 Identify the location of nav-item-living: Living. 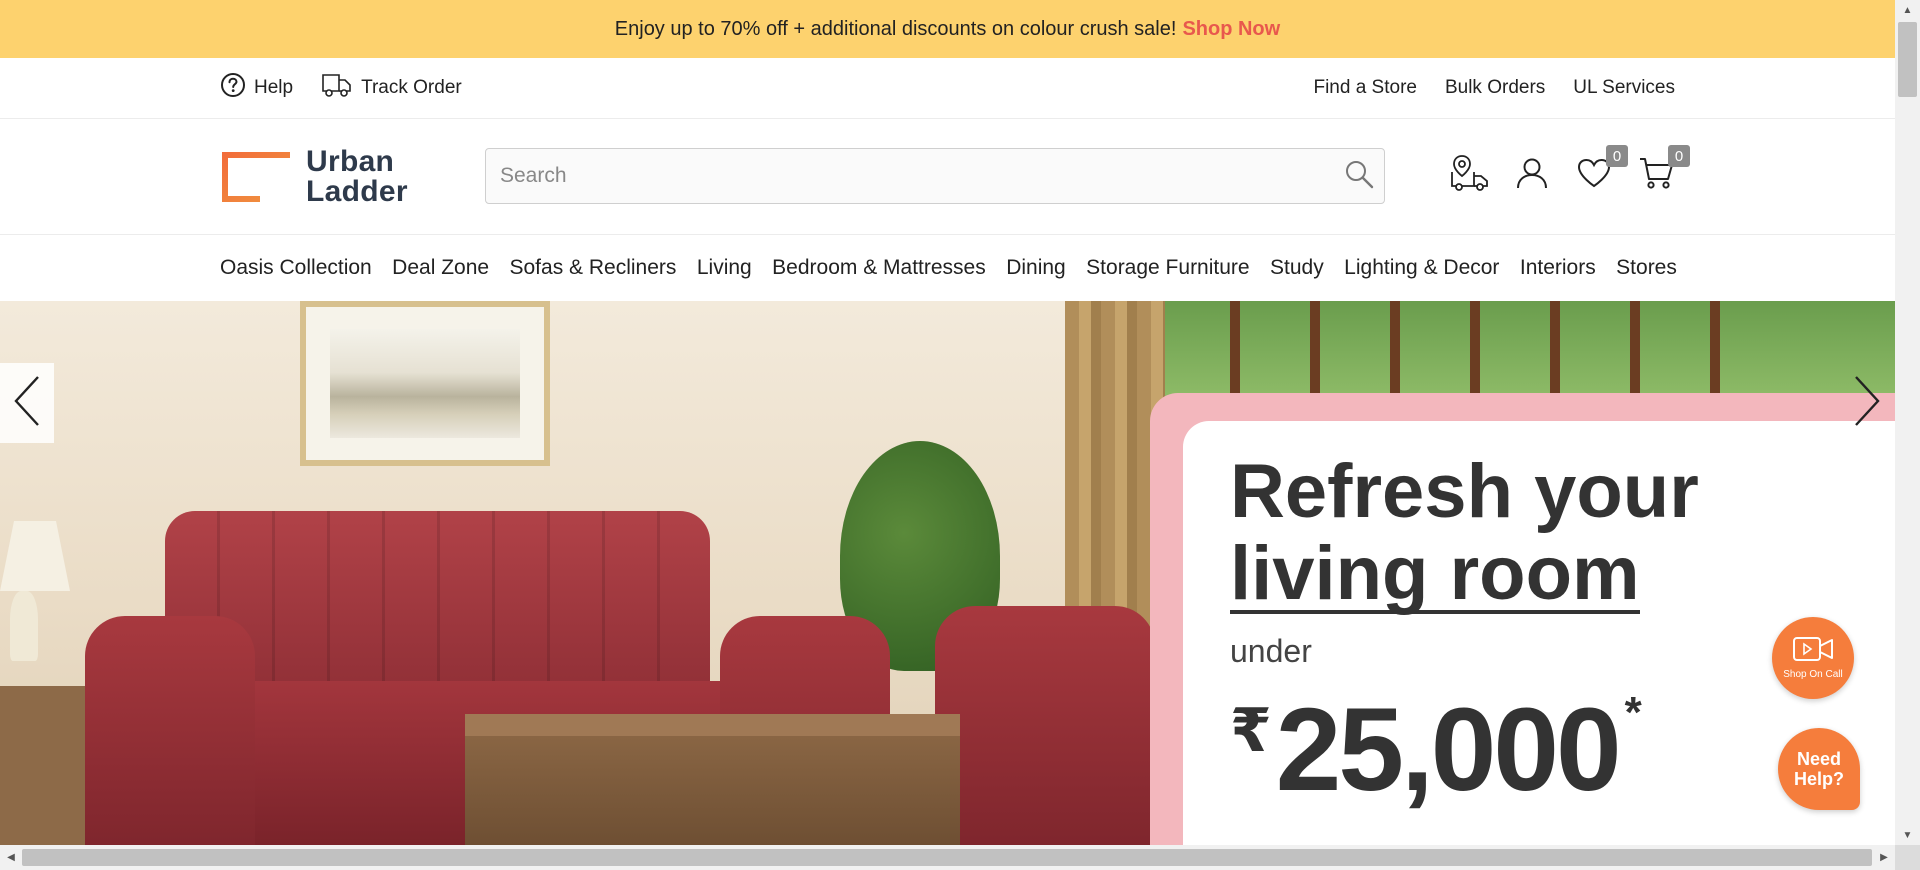
(724, 268).